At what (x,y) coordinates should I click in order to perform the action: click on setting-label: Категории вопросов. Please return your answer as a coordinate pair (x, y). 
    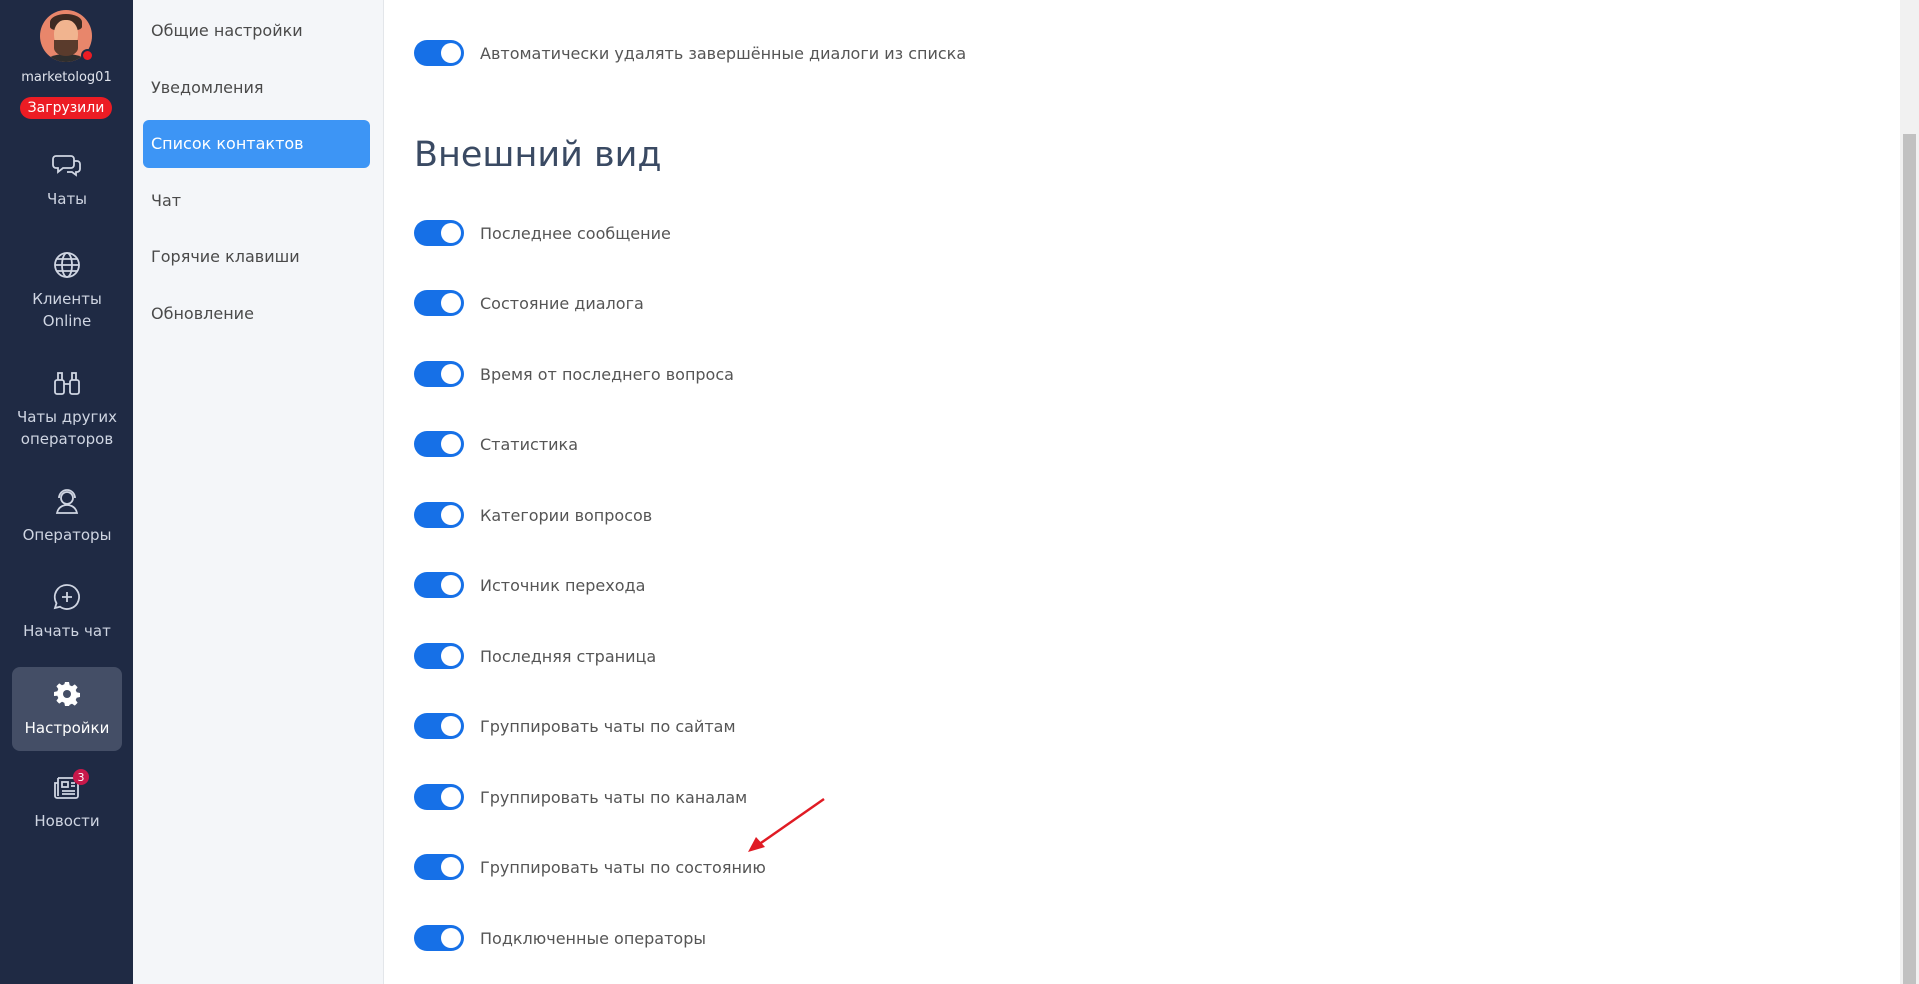
    Looking at the image, I should click on (566, 515).